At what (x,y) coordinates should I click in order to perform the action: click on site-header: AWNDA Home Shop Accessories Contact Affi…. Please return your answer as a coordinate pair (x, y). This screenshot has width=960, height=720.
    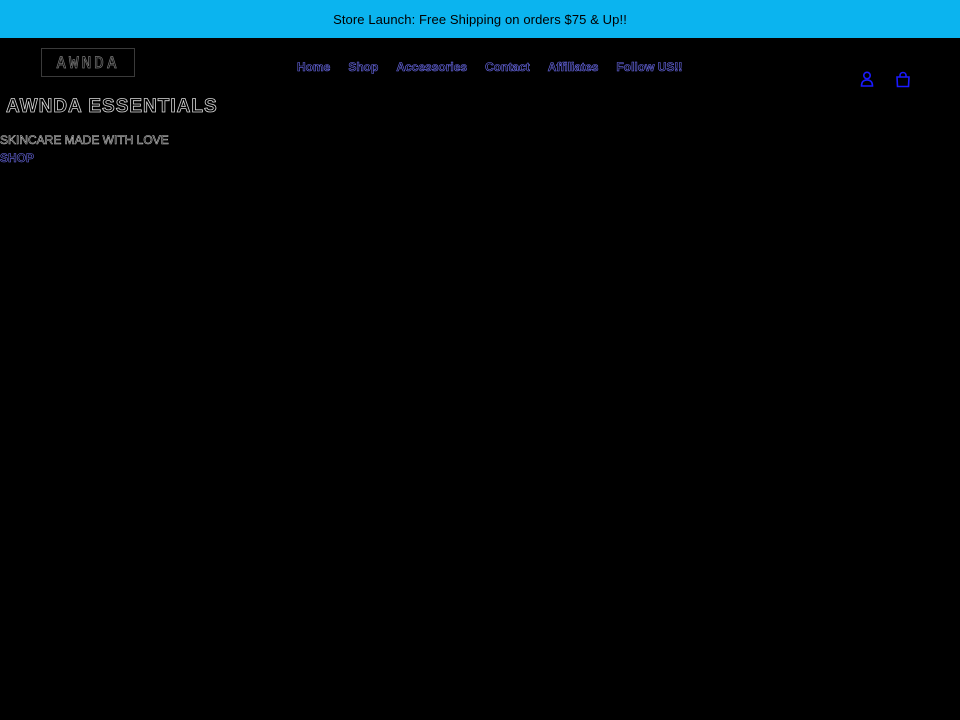
    Looking at the image, I should click on (480, 68).